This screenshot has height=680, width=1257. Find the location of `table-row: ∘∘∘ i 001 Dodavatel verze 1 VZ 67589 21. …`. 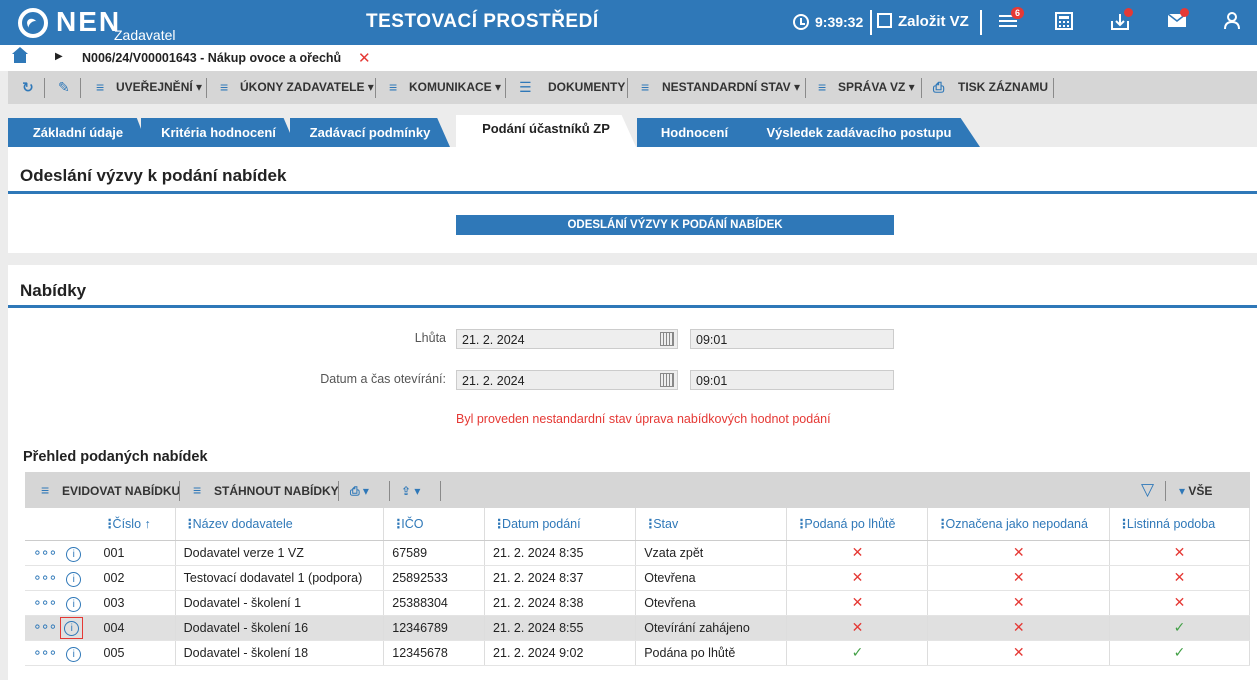

table-row: ∘∘∘ i 001 Dodavatel verze 1 VZ 67589 21. … is located at coordinates (638, 553).